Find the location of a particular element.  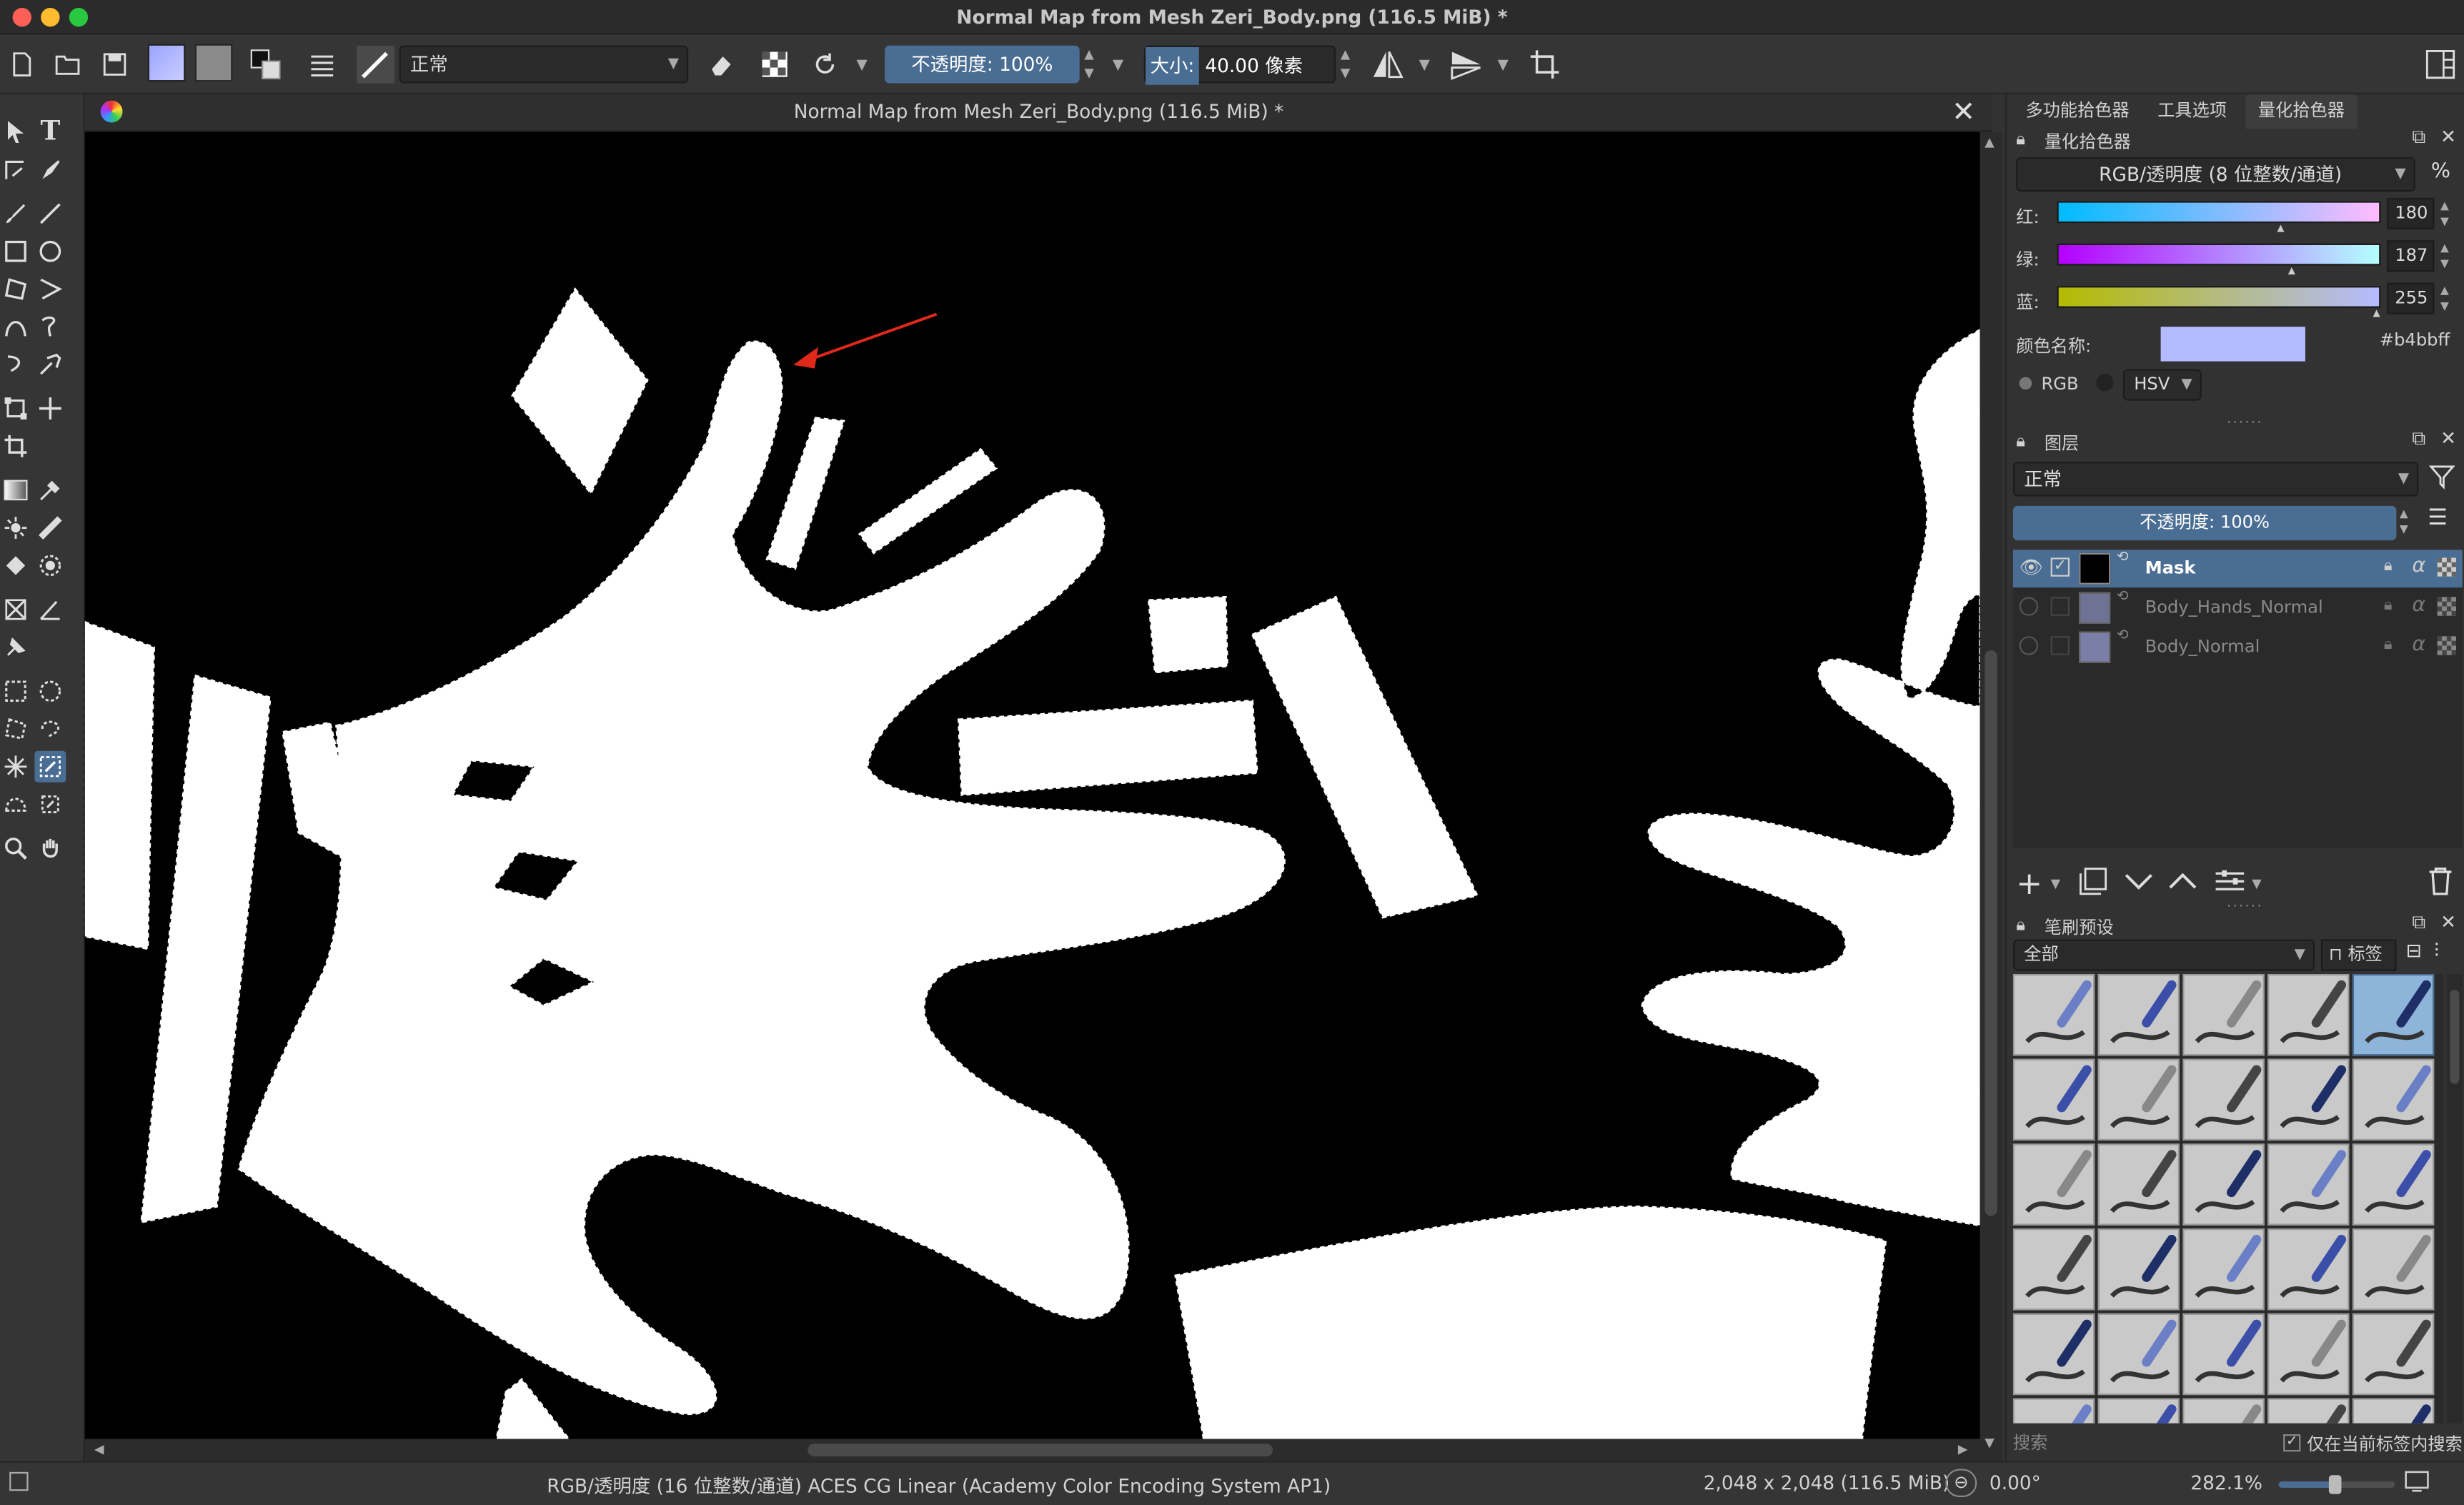

close-panel-icon: ✕ is located at coordinates (2448, 922).